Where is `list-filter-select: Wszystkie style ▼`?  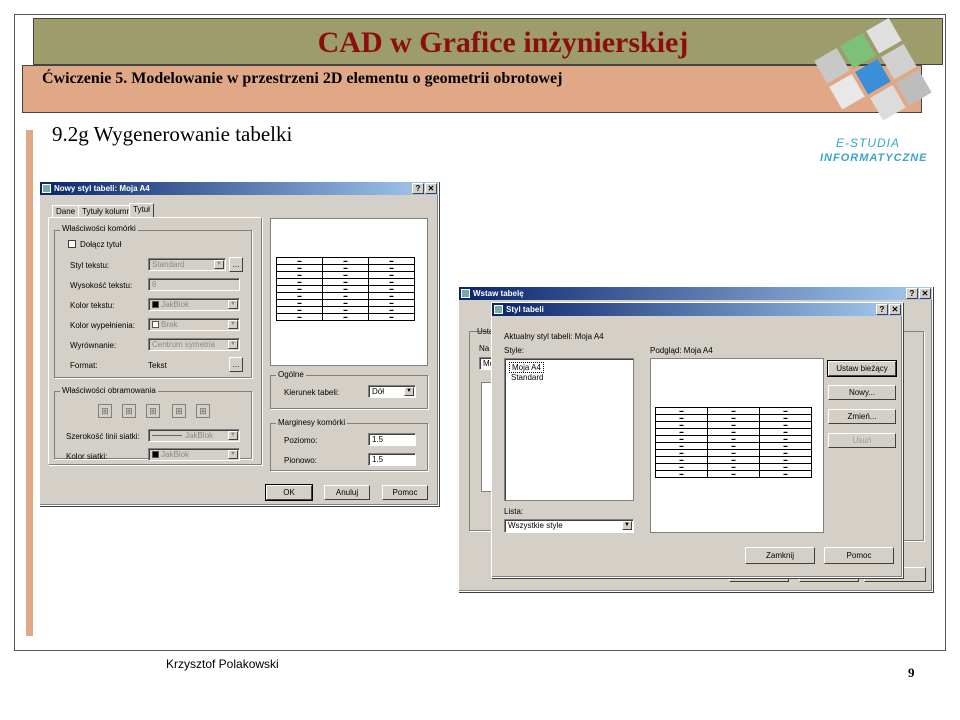 list-filter-select: Wszystkie style ▼ is located at coordinates (569, 526).